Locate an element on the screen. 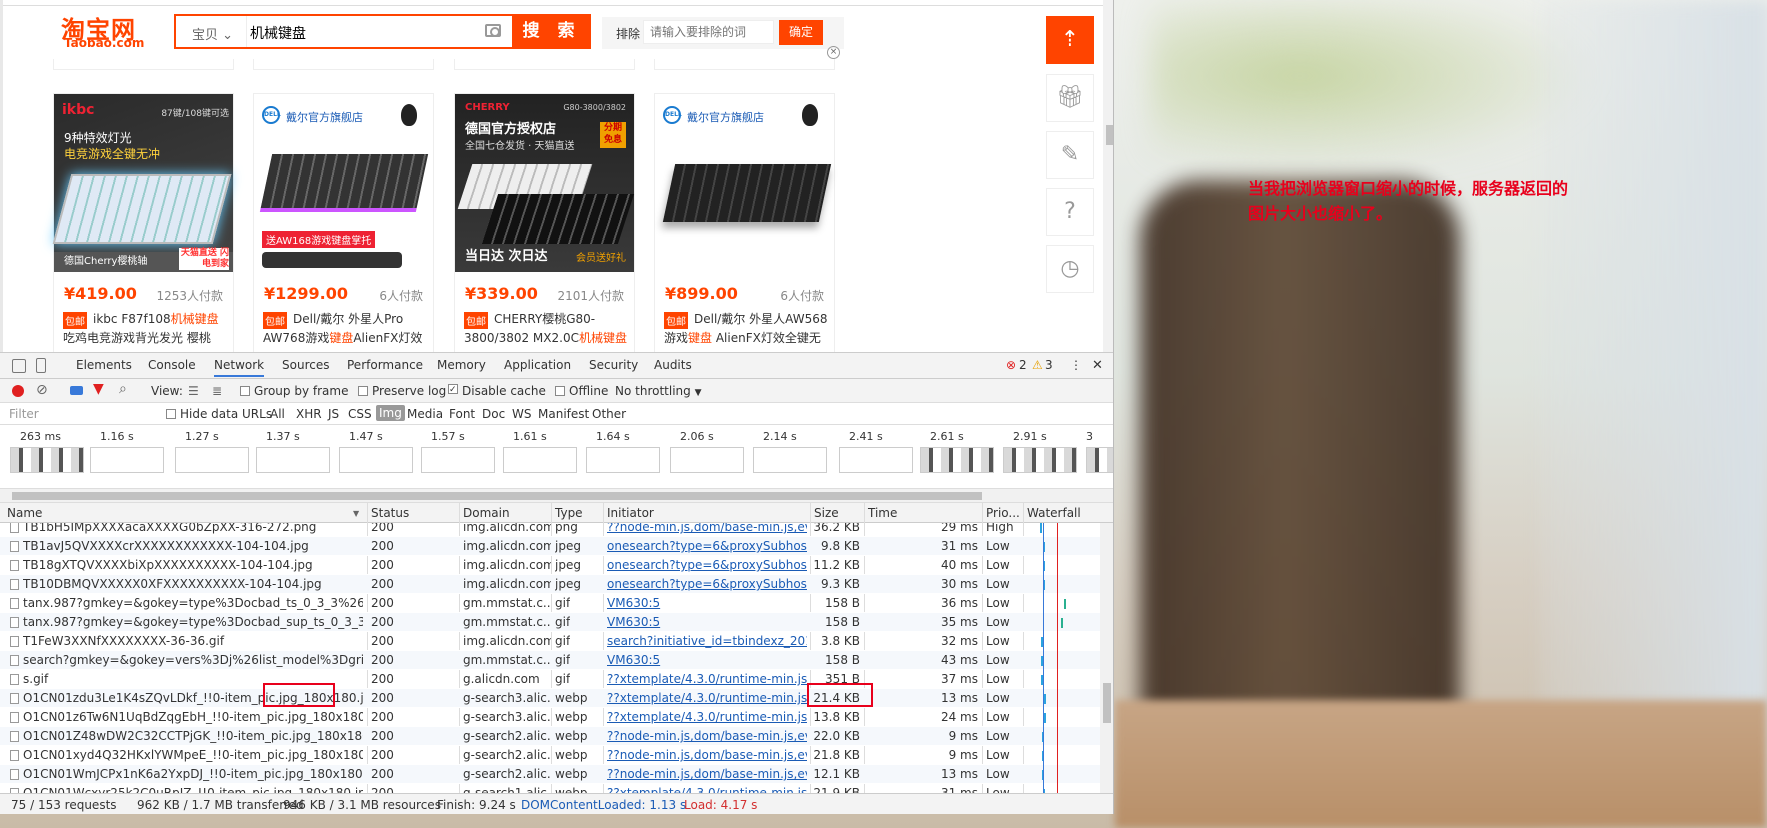  exclude-confirm-button: 确定 is located at coordinates (801, 32).